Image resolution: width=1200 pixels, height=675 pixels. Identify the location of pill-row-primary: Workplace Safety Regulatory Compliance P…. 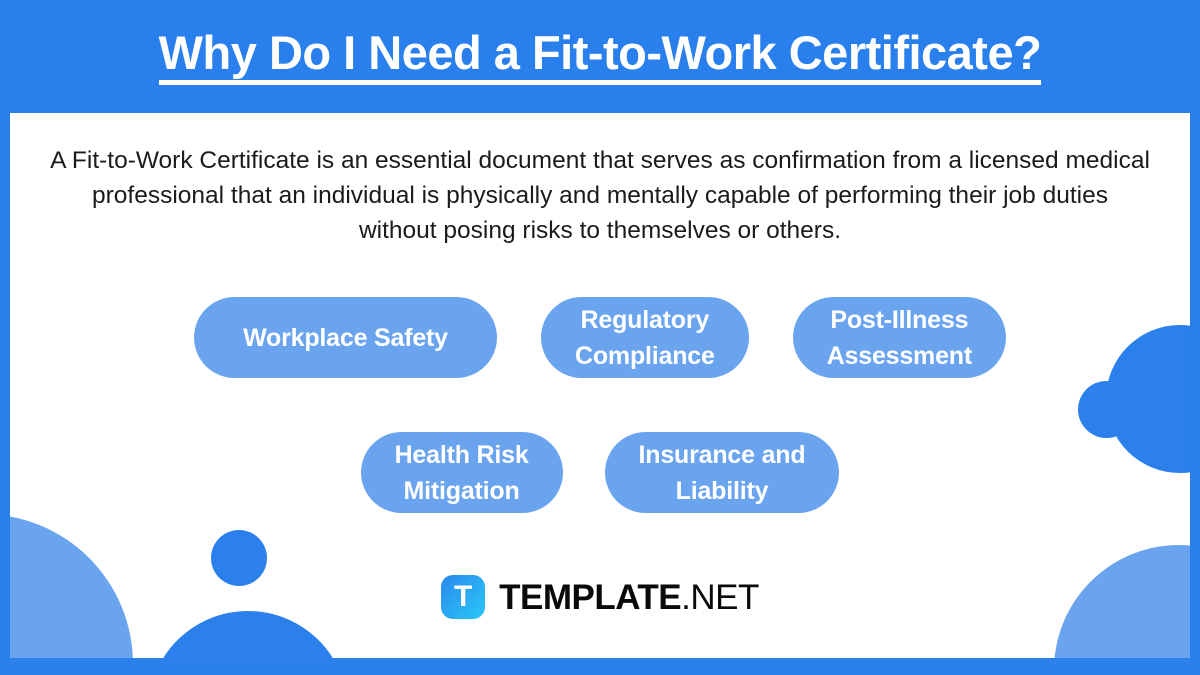
(600, 337).